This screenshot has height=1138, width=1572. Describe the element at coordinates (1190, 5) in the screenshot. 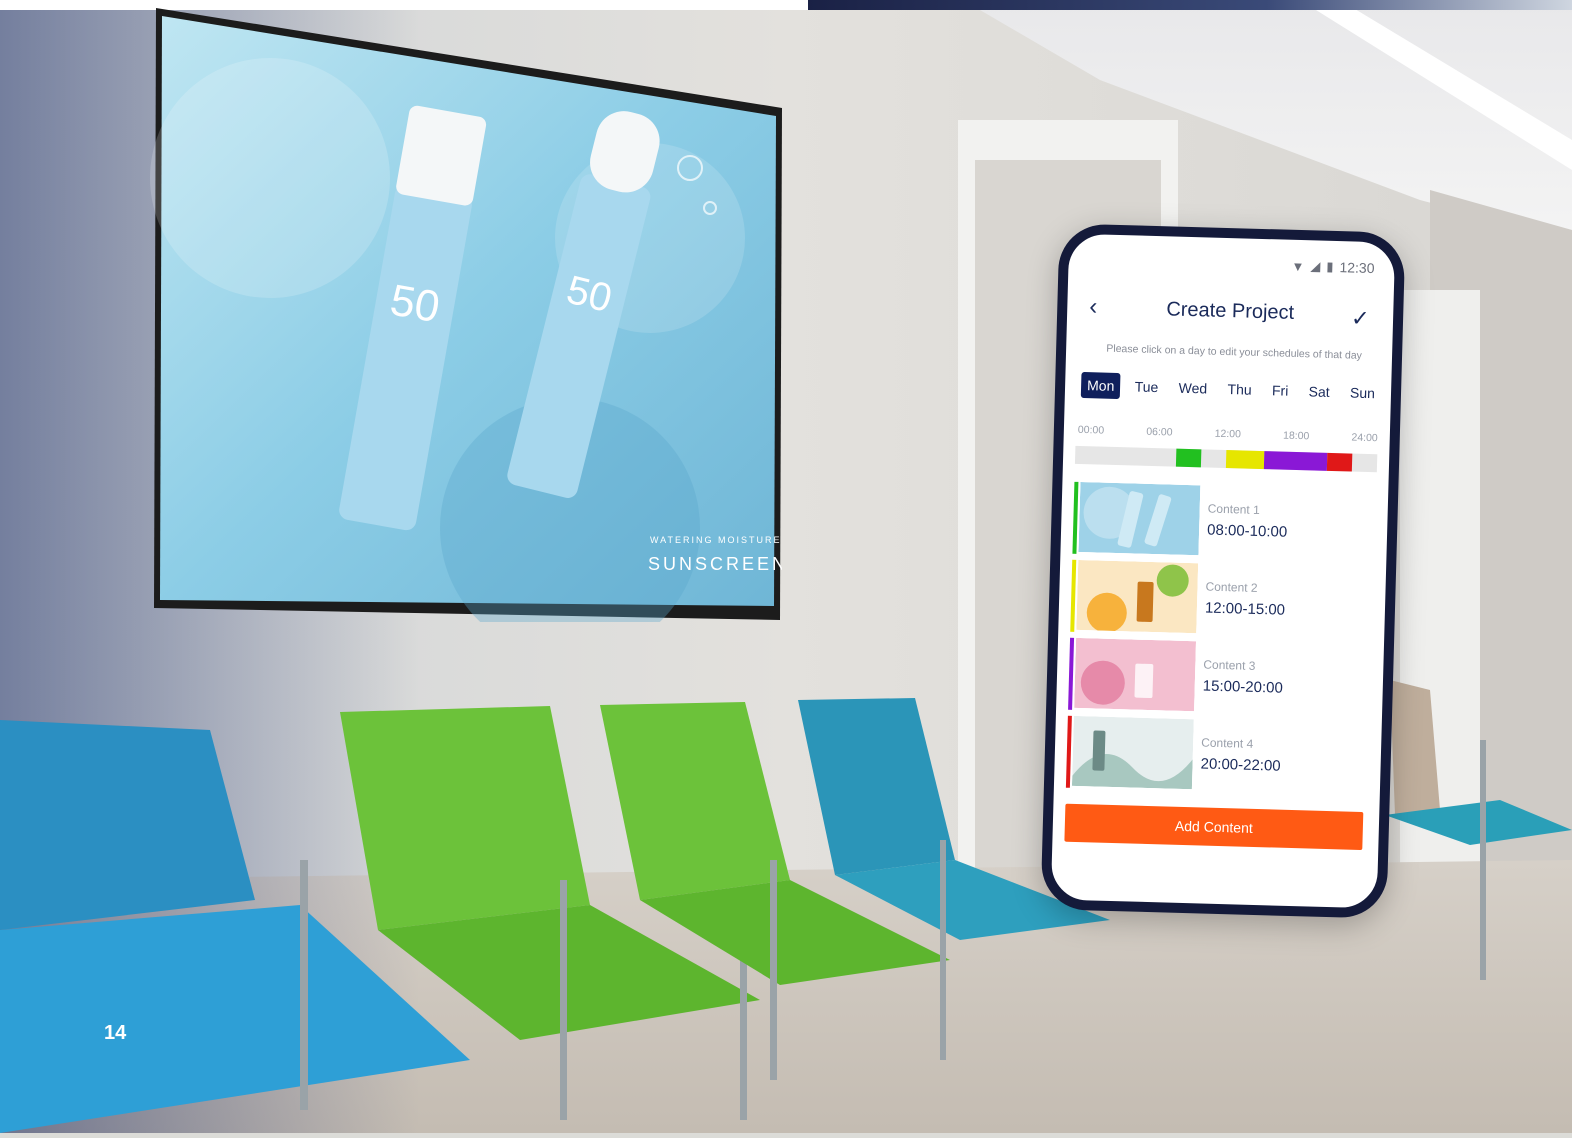

I see `top-navy-bar` at that location.